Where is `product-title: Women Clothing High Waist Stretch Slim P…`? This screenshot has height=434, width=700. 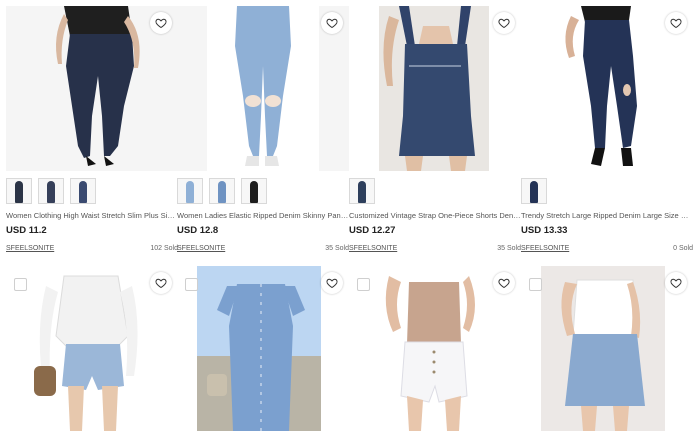 product-title: Women Clothing High Waist Stretch Slim P… is located at coordinates (92, 216).